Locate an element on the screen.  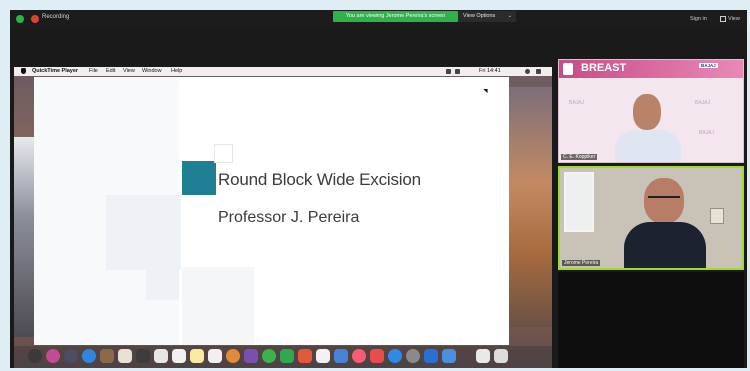
recording-label: Recording is located at coordinates (56, 17).